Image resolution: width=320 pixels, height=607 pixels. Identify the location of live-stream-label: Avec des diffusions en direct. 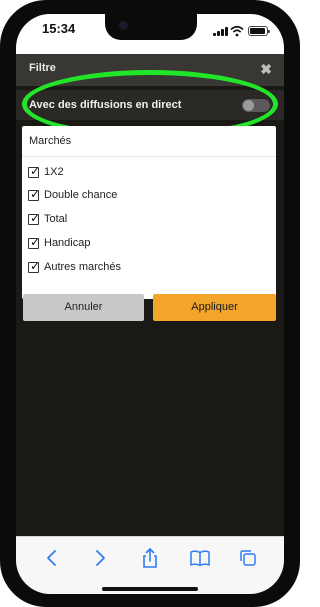
(105, 105).